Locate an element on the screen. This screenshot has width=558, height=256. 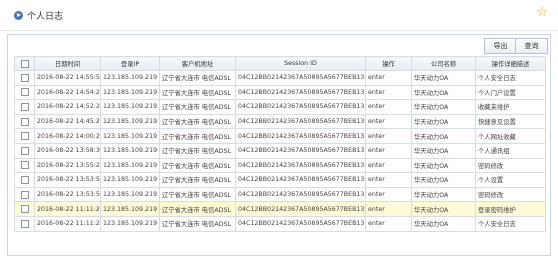
description-cell: 个人门户设置 is located at coordinates (510, 92).